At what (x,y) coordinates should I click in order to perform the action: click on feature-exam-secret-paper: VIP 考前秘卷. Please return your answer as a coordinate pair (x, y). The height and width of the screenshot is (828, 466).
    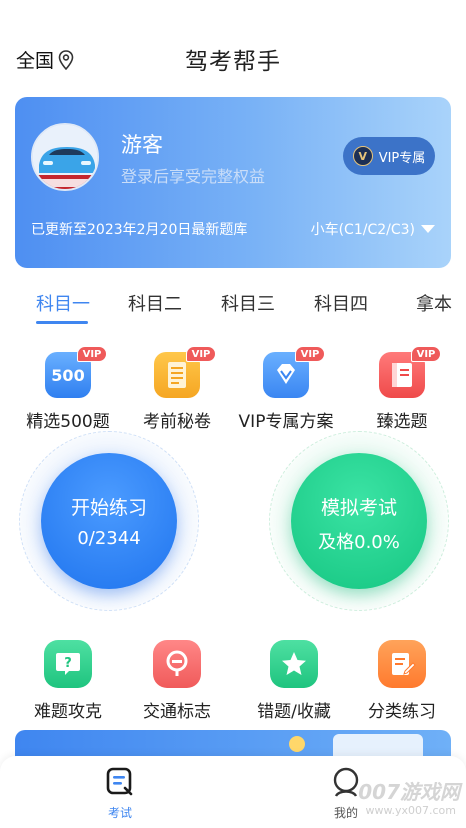
    Looking at the image, I should click on (177, 389).